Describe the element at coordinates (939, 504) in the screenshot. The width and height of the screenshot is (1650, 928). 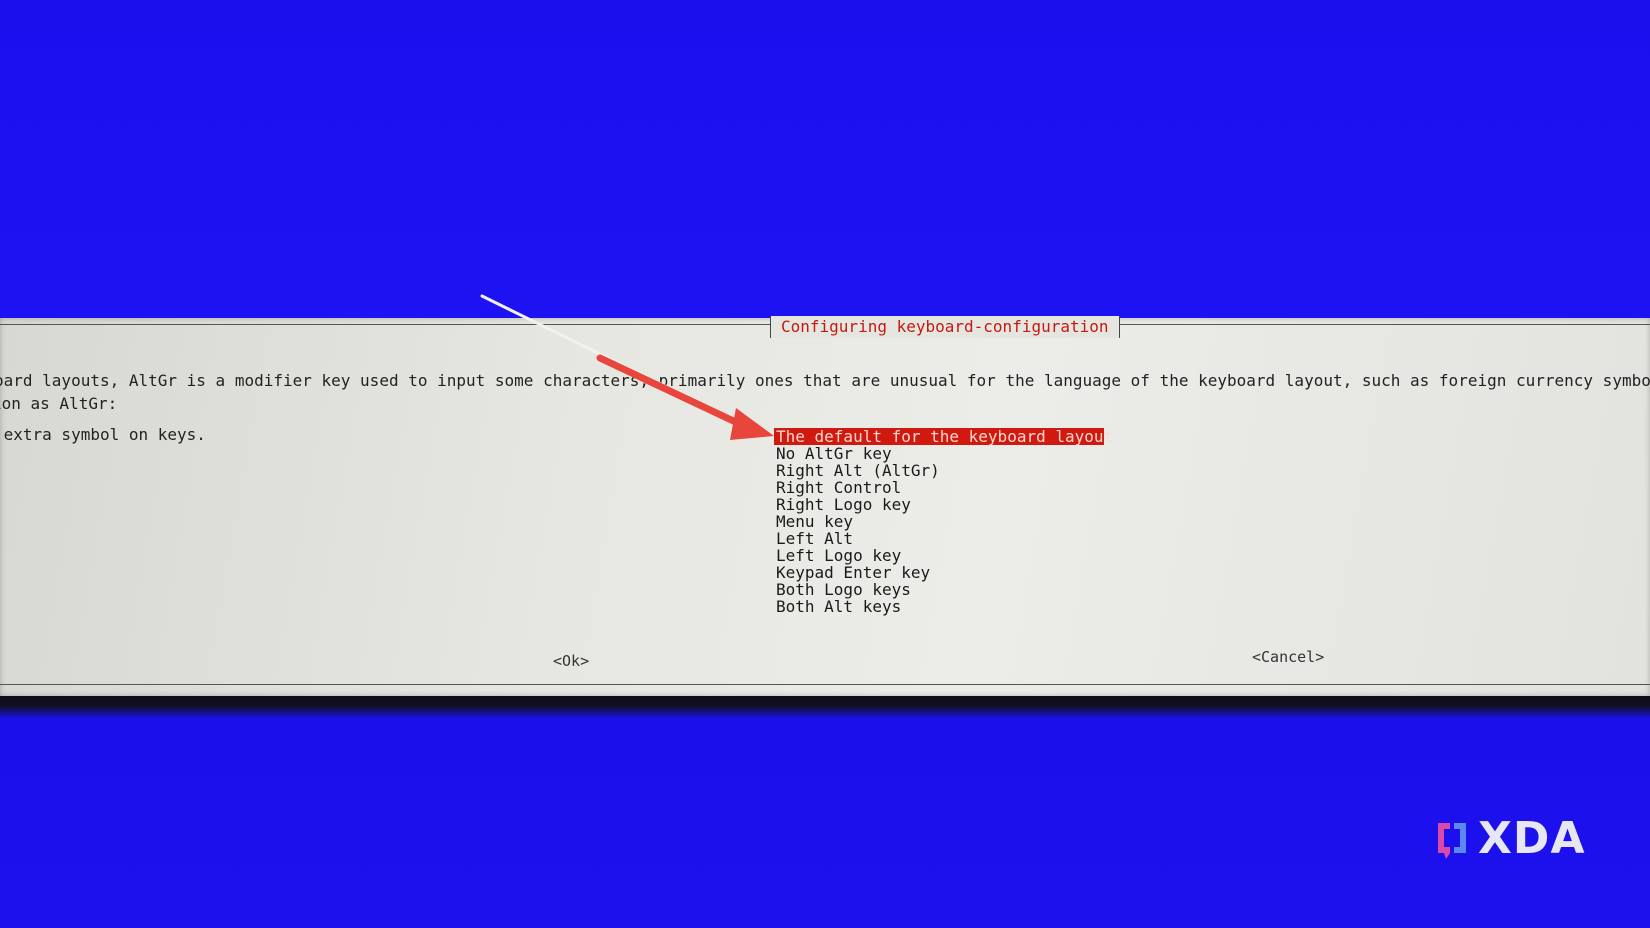
I see `option-right-logo: Right Logo key` at that location.